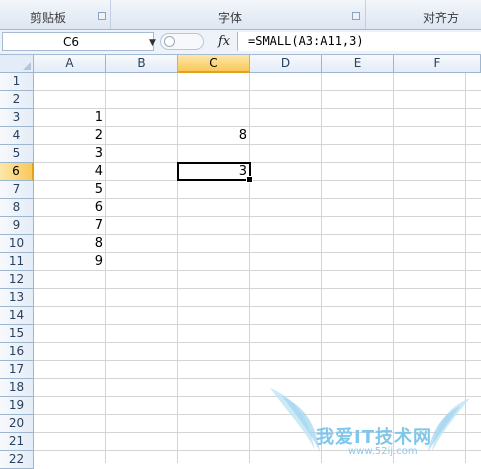 The image size is (481, 469). I want to click on ribbon-group-font: 字体, so click(238, 14).